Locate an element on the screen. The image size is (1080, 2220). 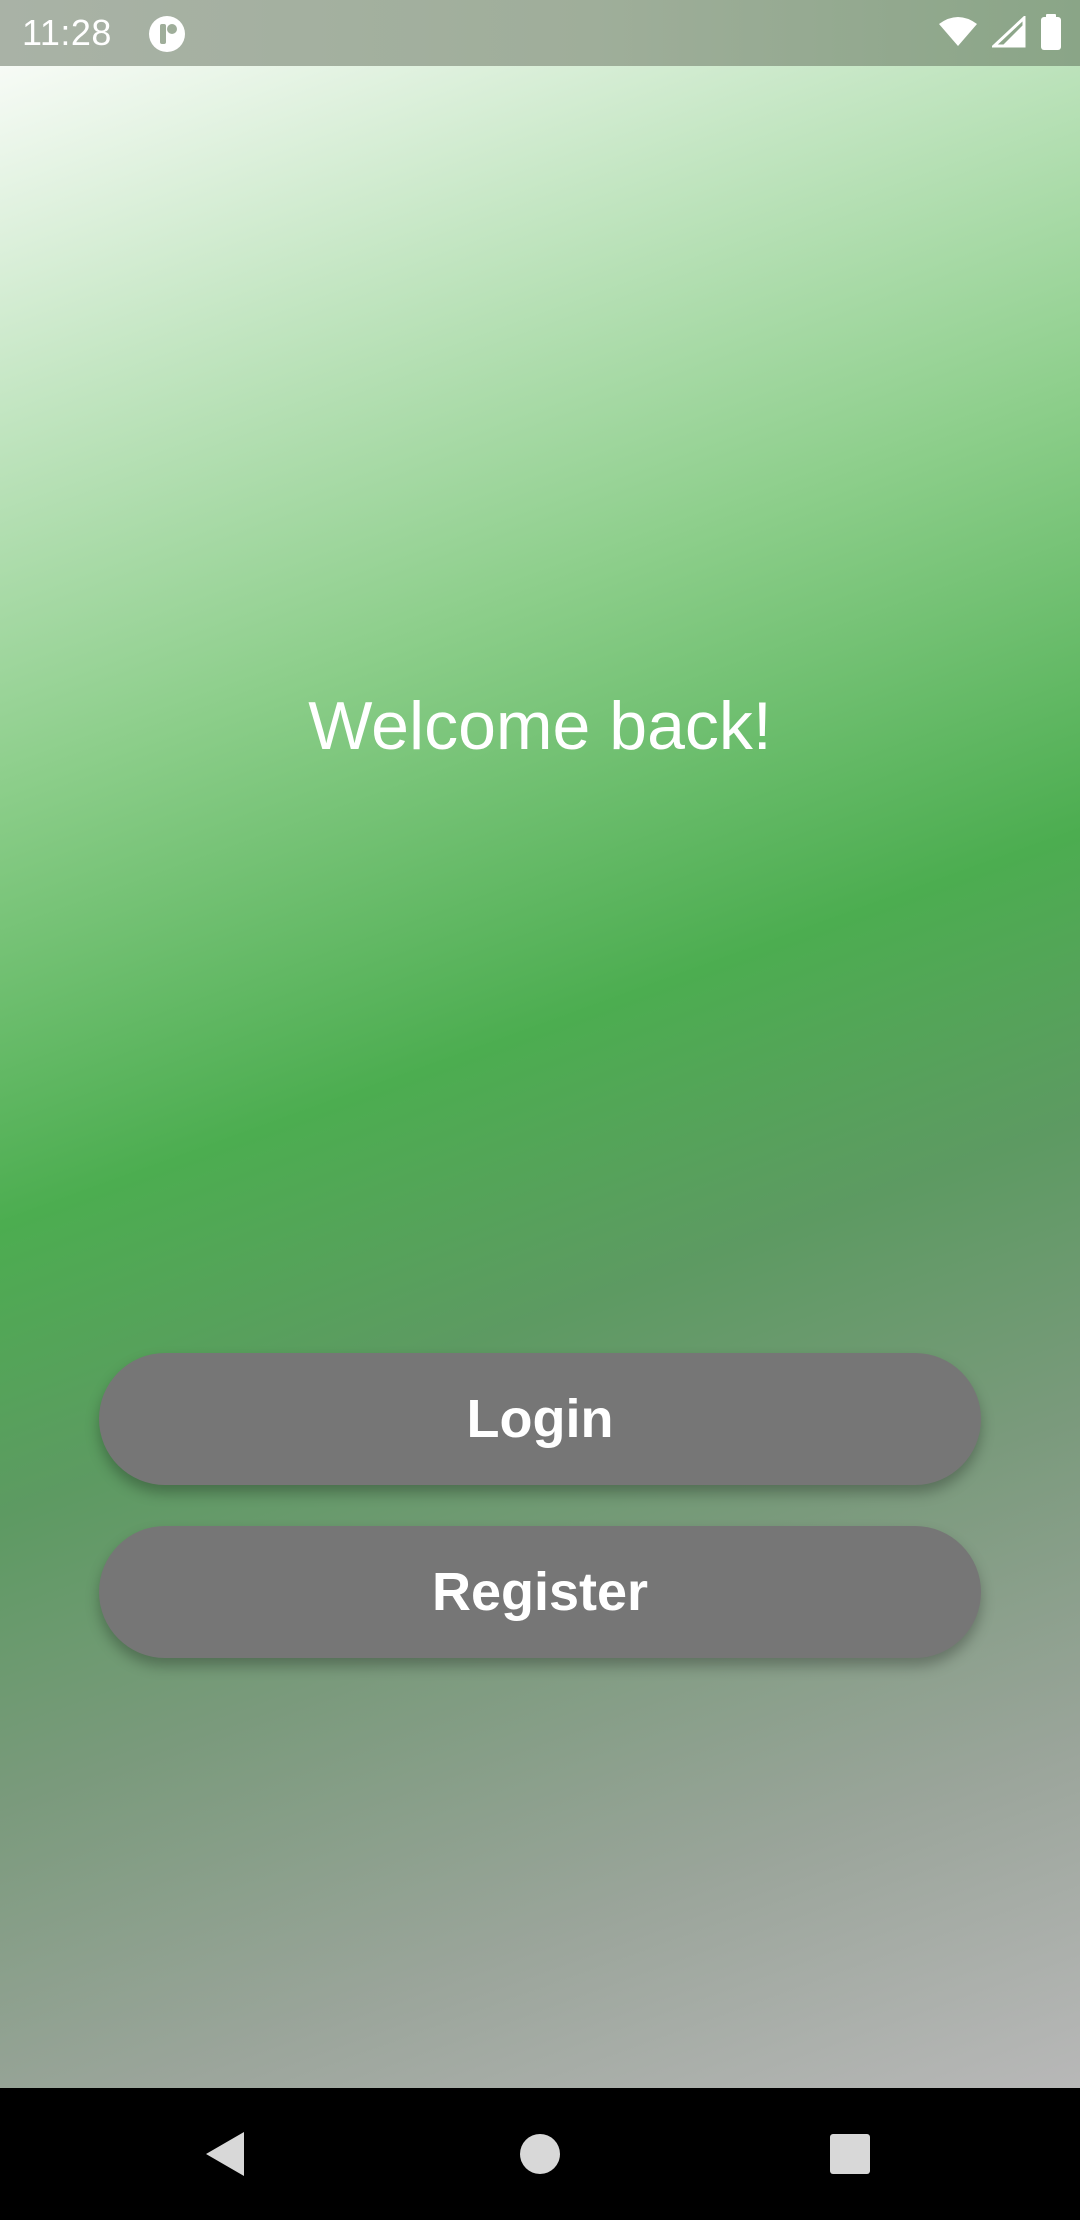
status-icons is located at coordinates (1000, 34).